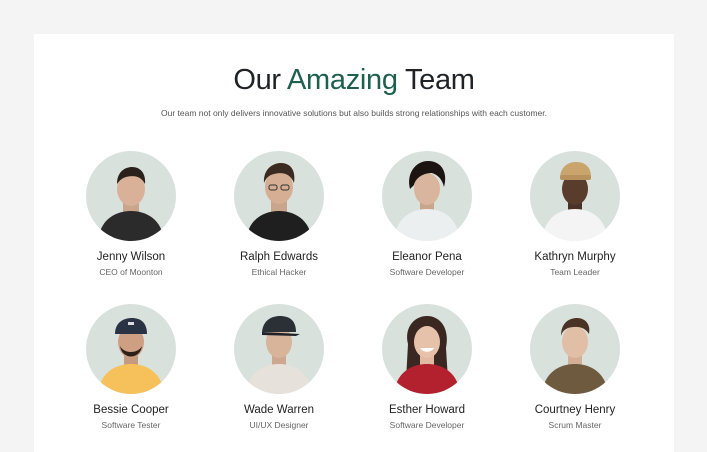  Describe the element at coordinates (575, 410) in the screenshot. I see `member-name: Courtney Henry` at that location.